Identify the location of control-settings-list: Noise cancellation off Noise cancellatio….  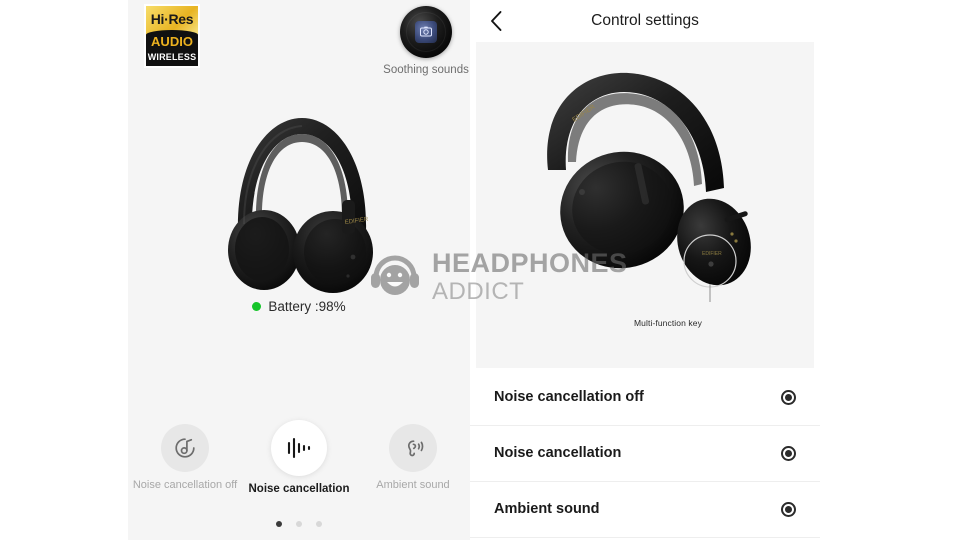
(645, 454).